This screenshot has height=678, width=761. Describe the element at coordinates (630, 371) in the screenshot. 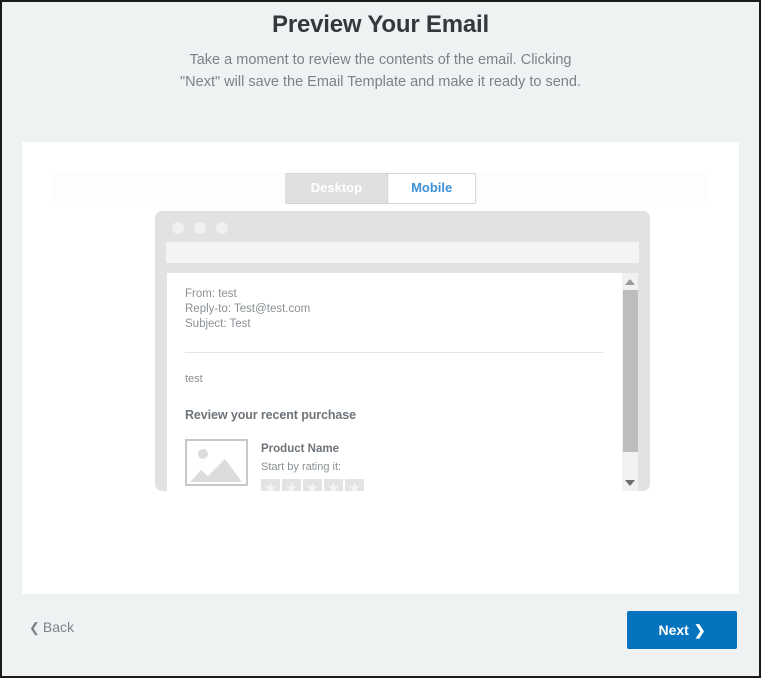

I see `scrollbar-thumb` at that location.